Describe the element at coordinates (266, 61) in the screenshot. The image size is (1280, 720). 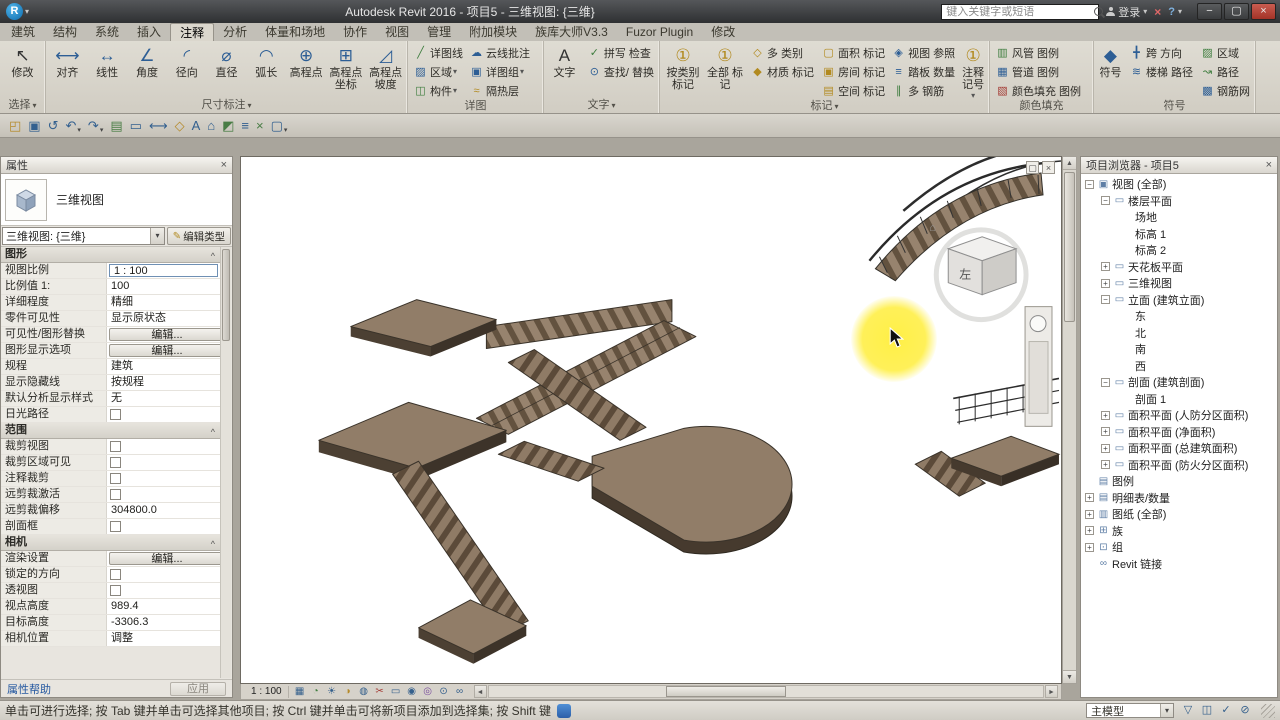
I see `dimension-tool-button: ◠ 弧长` at that location.